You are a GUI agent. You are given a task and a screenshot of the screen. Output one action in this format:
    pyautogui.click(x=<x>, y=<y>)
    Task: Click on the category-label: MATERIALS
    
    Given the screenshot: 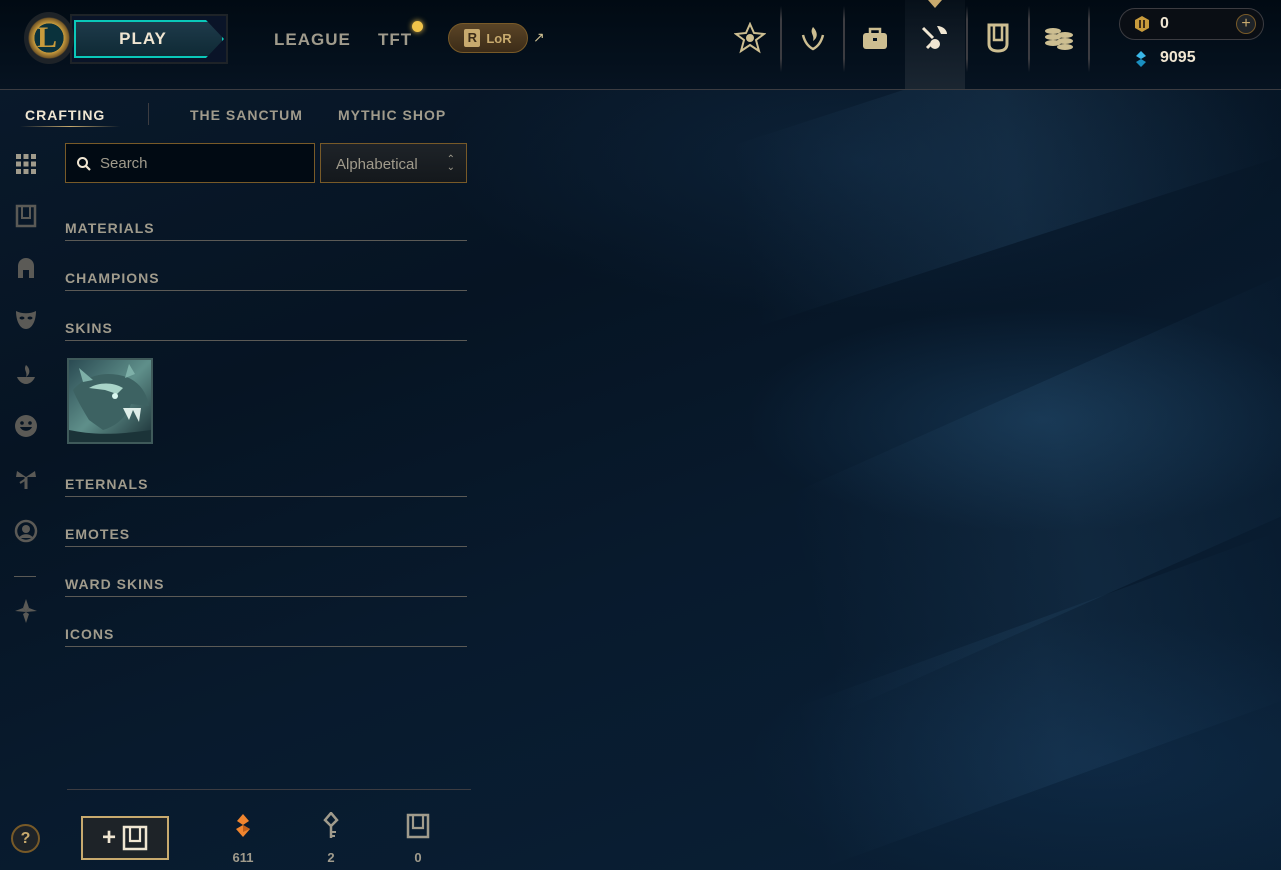 What is the action you would take?
    pyautogui.click(x=110, y=228)
    